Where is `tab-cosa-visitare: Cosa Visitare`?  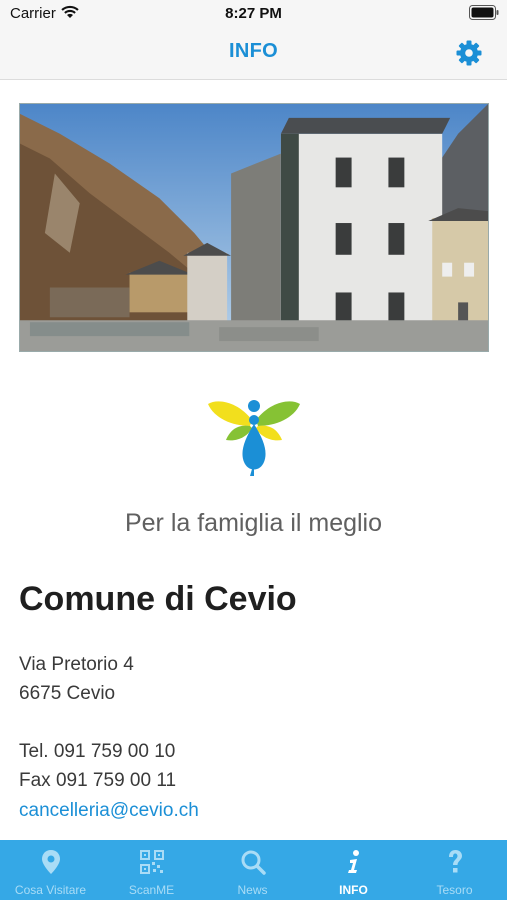
tab-cosa-visitare: Cosa Visitare is located at coordinates (50, 870).